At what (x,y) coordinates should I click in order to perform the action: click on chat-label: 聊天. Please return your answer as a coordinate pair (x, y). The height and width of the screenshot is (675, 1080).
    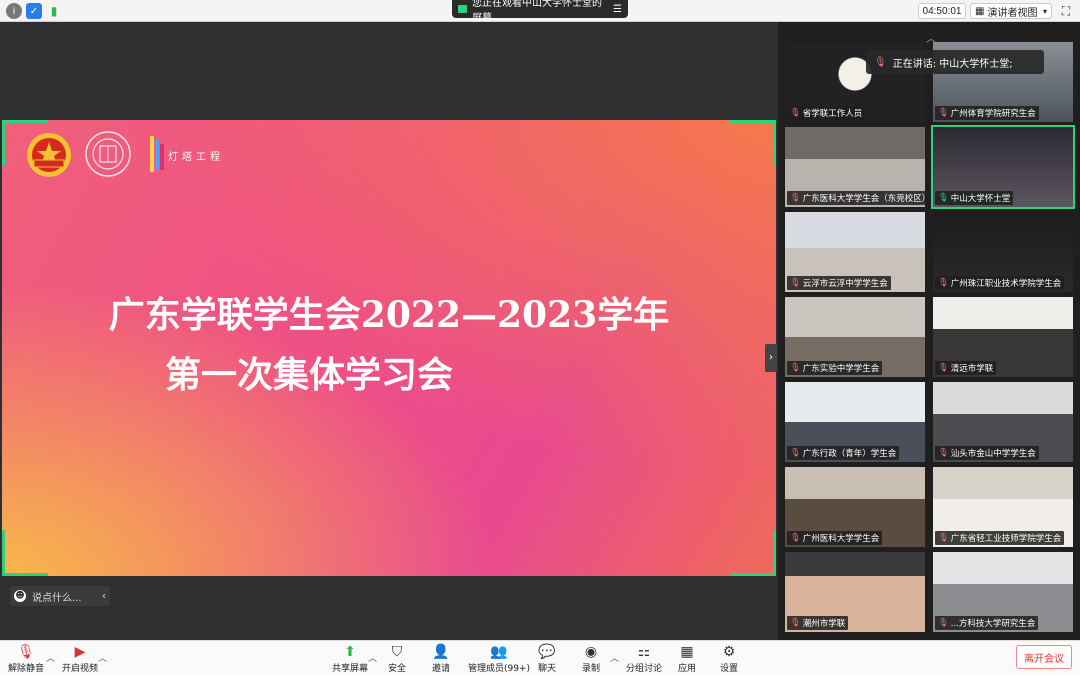
    Looking at the image, I should click on (547, 669).